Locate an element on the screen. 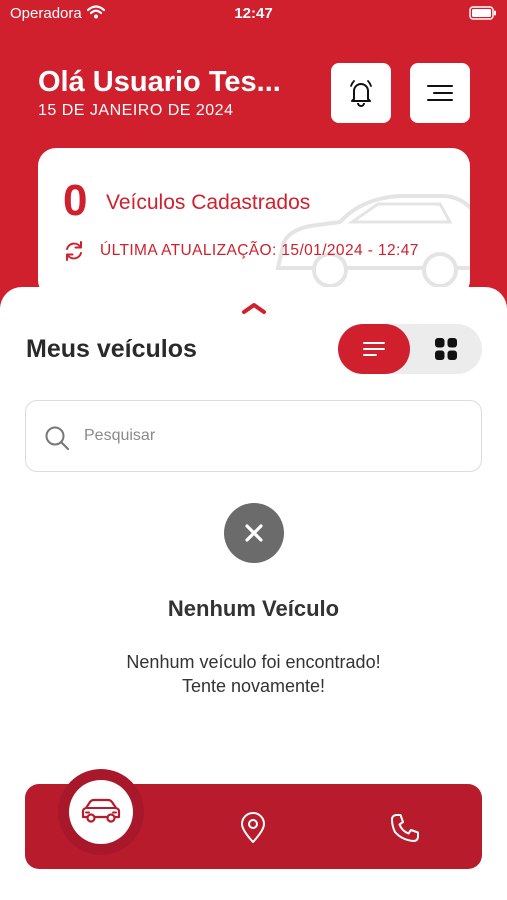 This screenshot has height=900, width=507. hamburger-menu-icon is located at coordinates (440, 93).